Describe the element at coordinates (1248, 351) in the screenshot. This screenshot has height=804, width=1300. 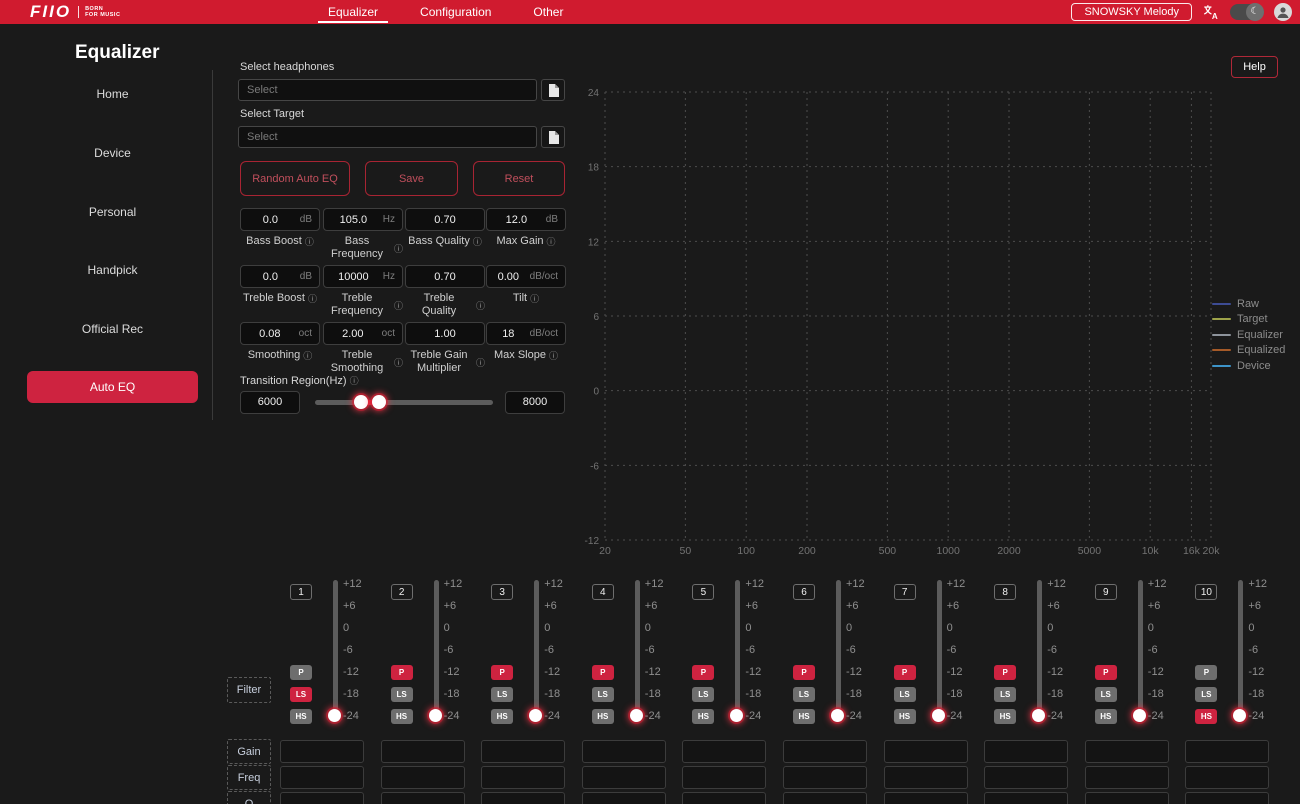
I see `legend-item-equalized: Equalized` at that location.